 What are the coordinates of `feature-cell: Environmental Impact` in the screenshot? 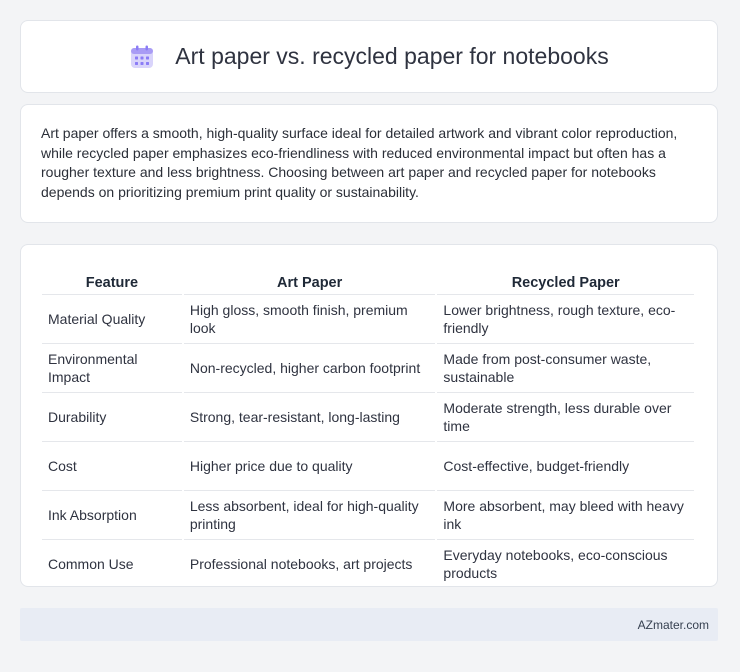 It's located at (112, 368).